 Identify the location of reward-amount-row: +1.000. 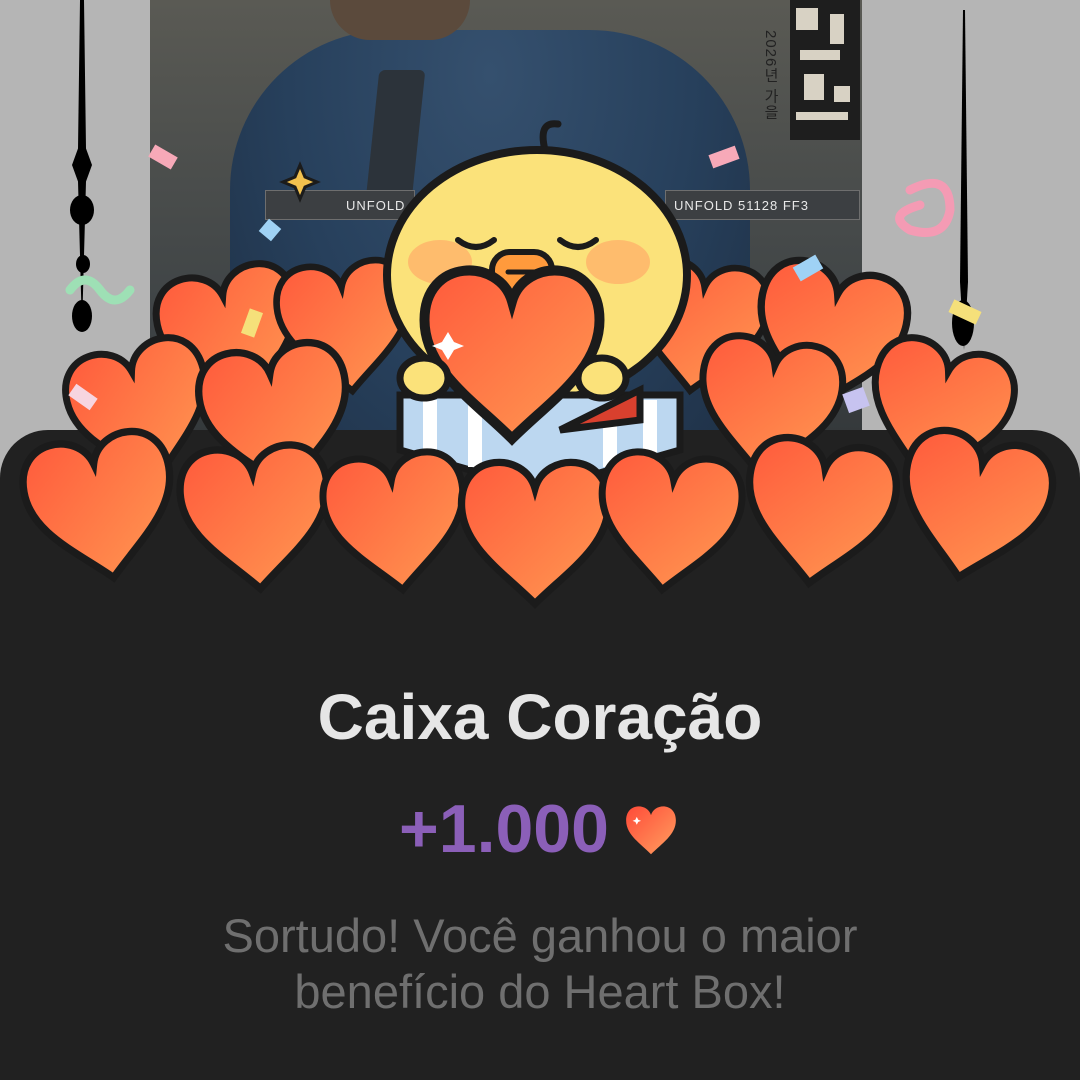
(540, 829).